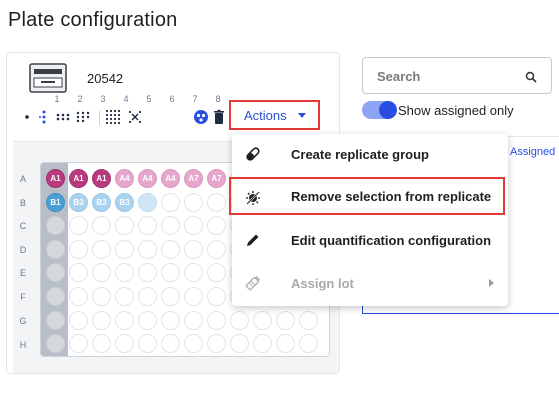 Image resolution: width=559 pixels, height=403 pixels. I want to click on pill-remove-icon, so click(253, 198).